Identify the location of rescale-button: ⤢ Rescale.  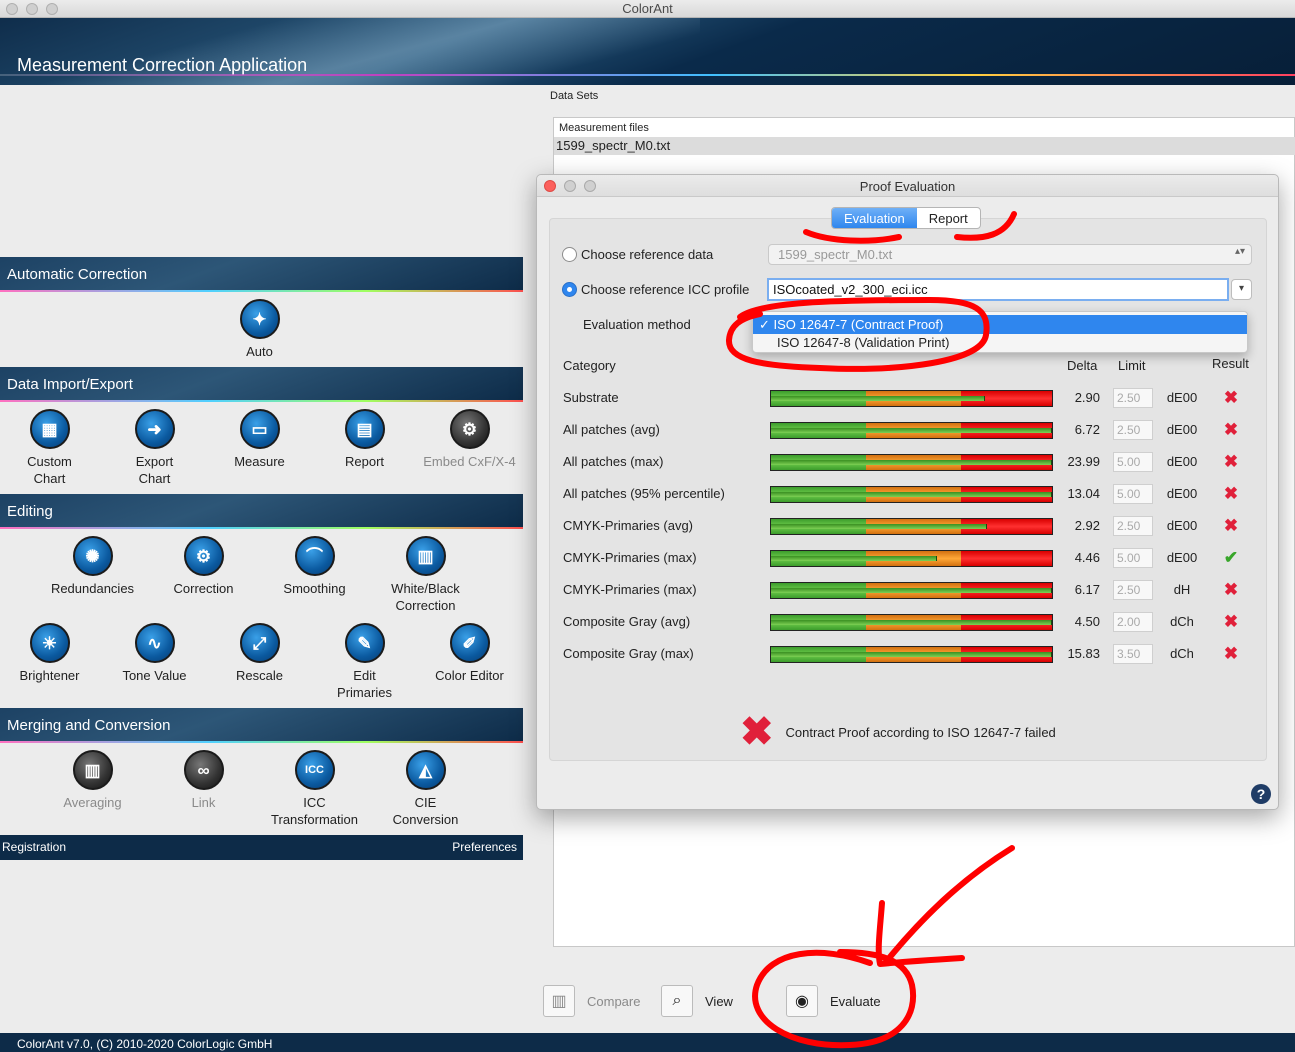
(259, 653).